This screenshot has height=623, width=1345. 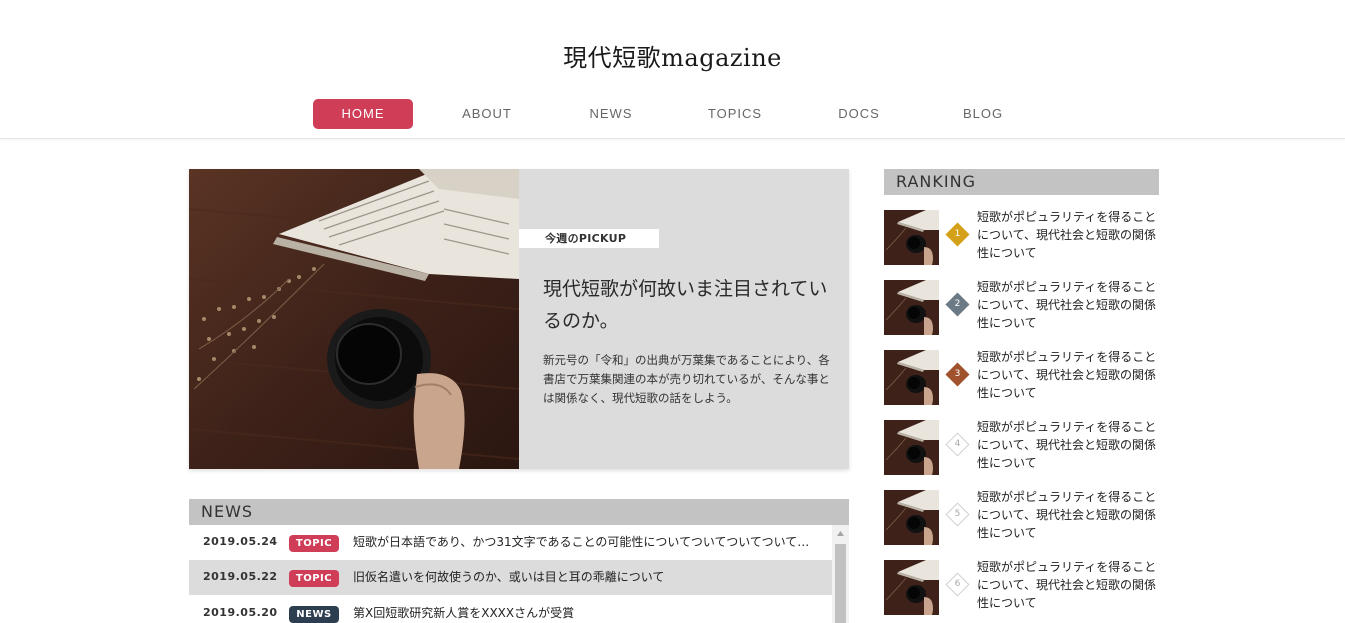 I want to click on ranking-item: 1 短歌がポピュラリティを得ることについて、現代社会と短歌の関係性について, so click(x=1021, y=238).